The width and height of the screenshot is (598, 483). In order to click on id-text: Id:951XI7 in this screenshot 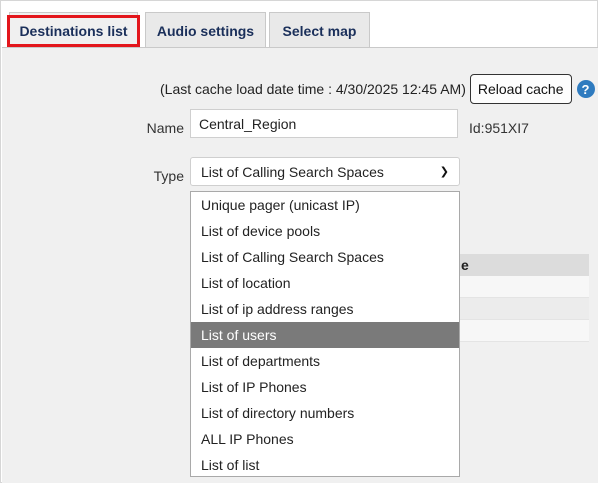, I will do `click(499, 128)`.